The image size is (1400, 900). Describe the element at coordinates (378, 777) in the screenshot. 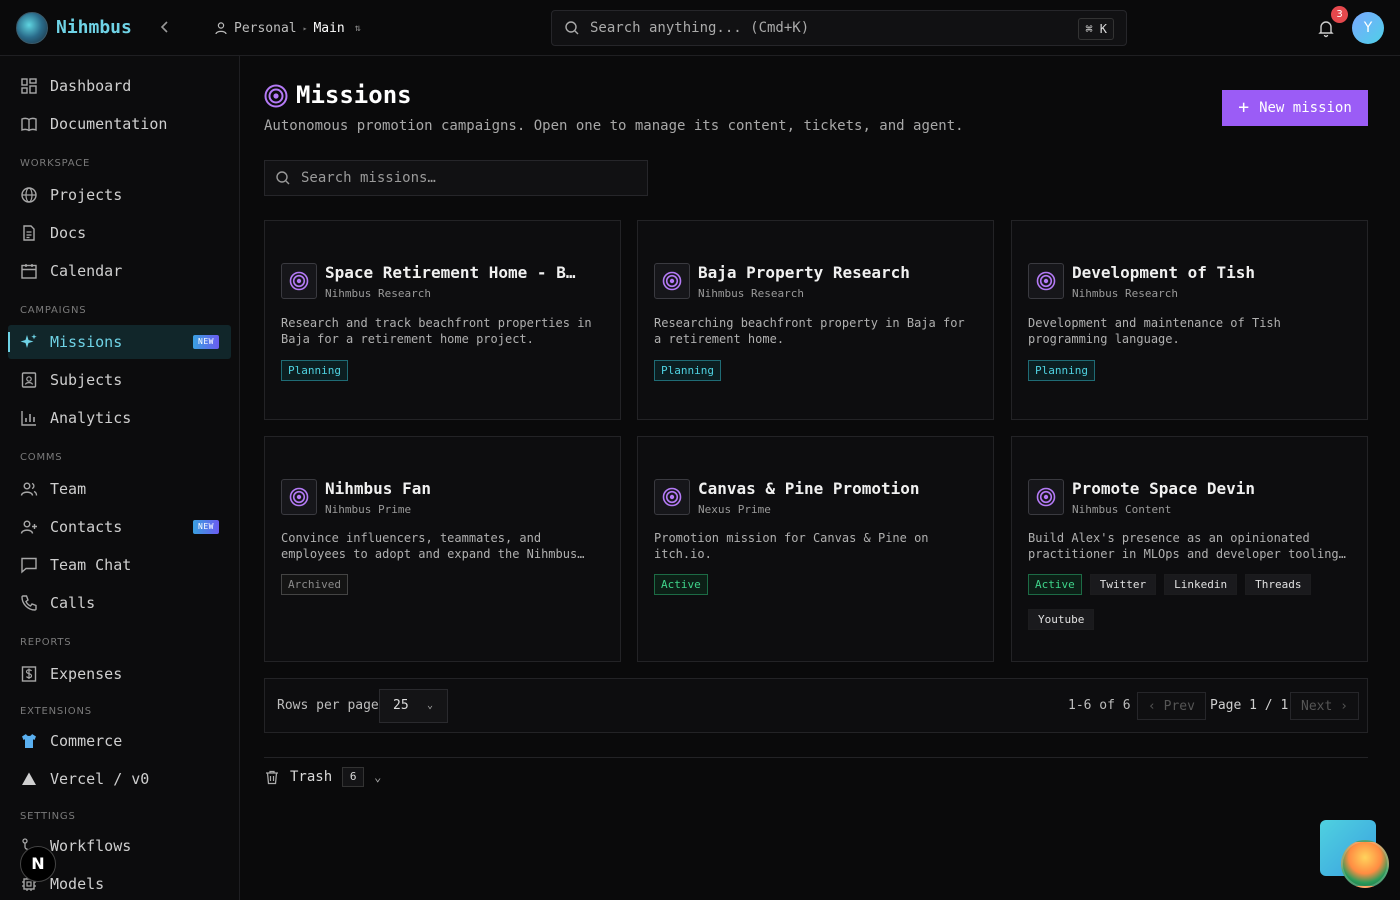

I see `chevron-down-icon: ⌄` at that location.